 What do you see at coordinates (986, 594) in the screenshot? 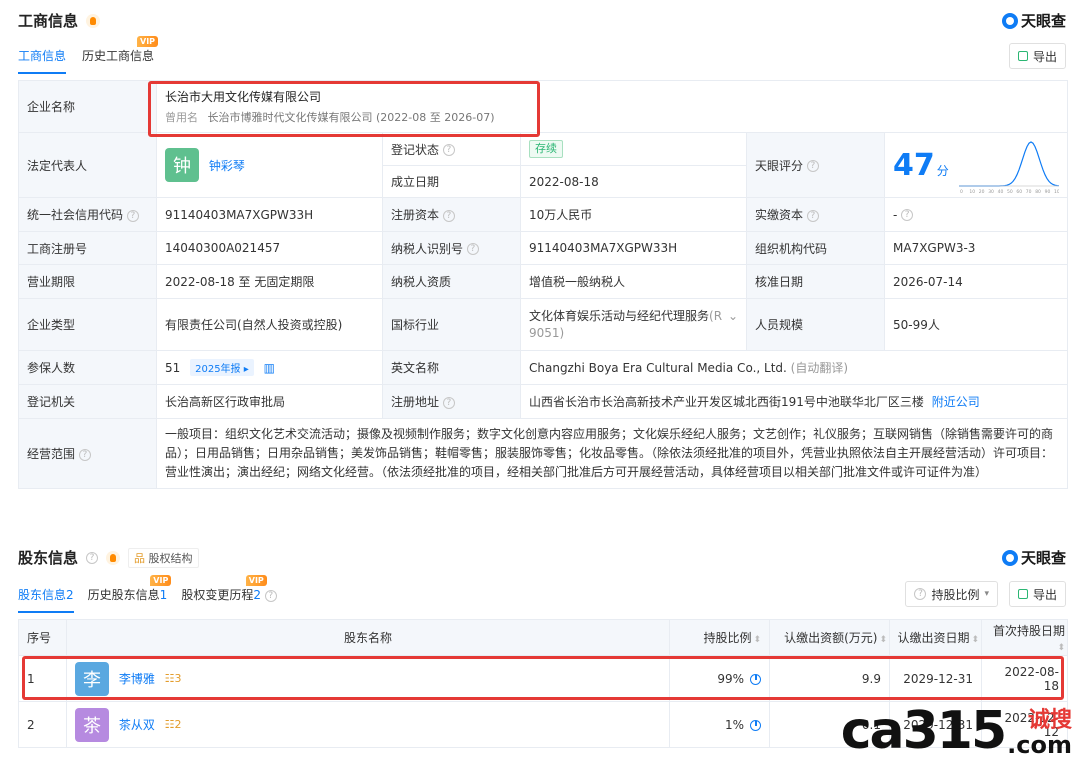
I see `caret-down-icon: ▾` at bounding box center [986, 594].